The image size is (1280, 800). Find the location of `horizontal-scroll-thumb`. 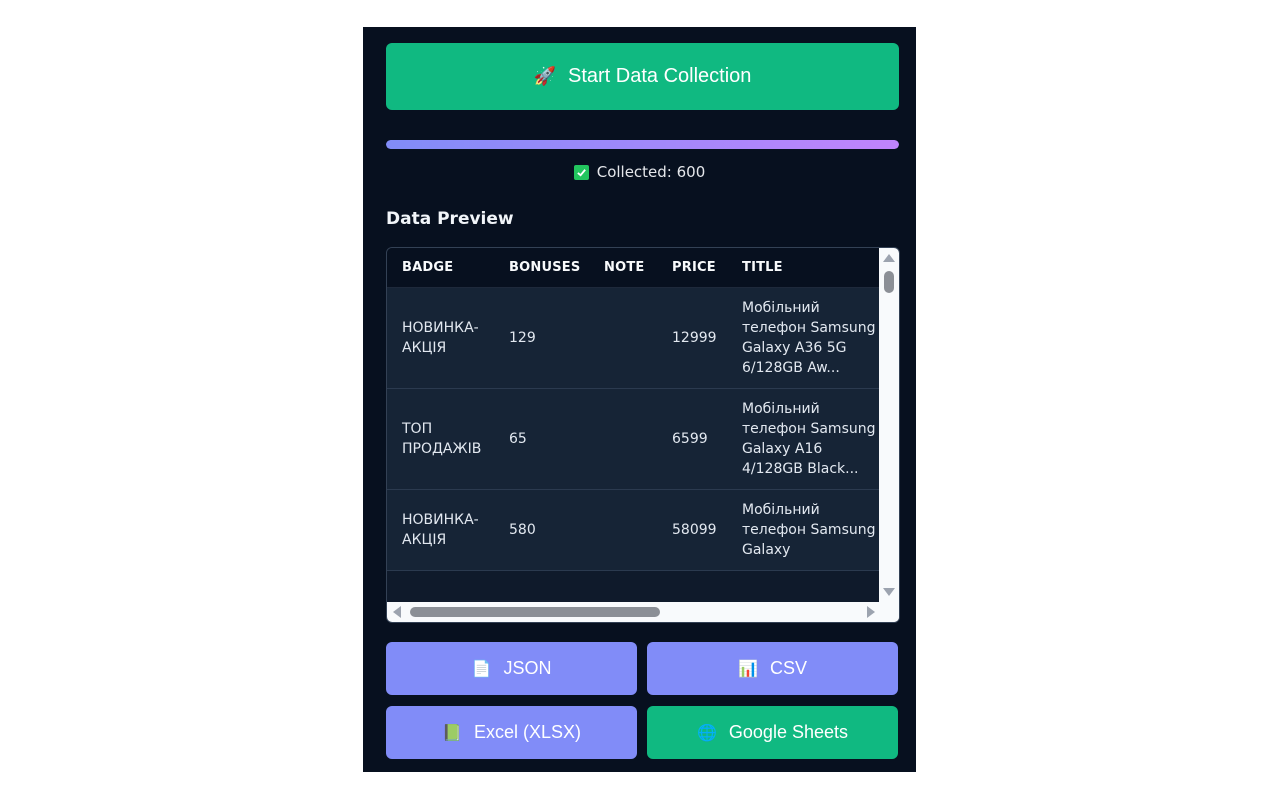

horizontal-scroll-thumb is located at coordinates (535, 612).